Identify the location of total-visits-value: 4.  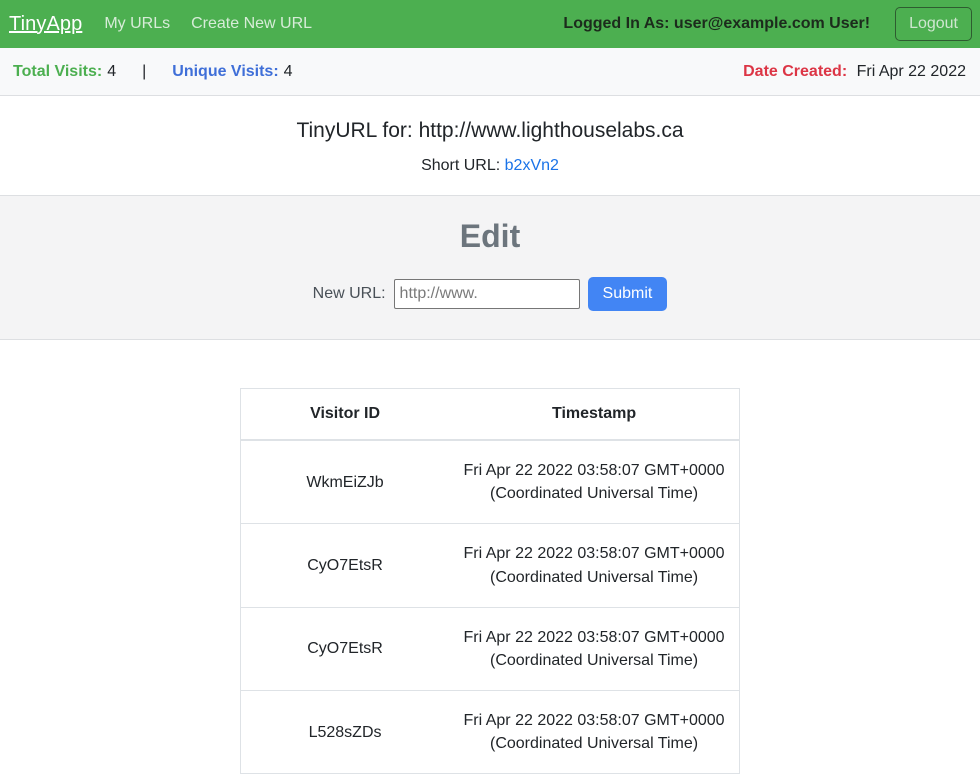
(112, 71).